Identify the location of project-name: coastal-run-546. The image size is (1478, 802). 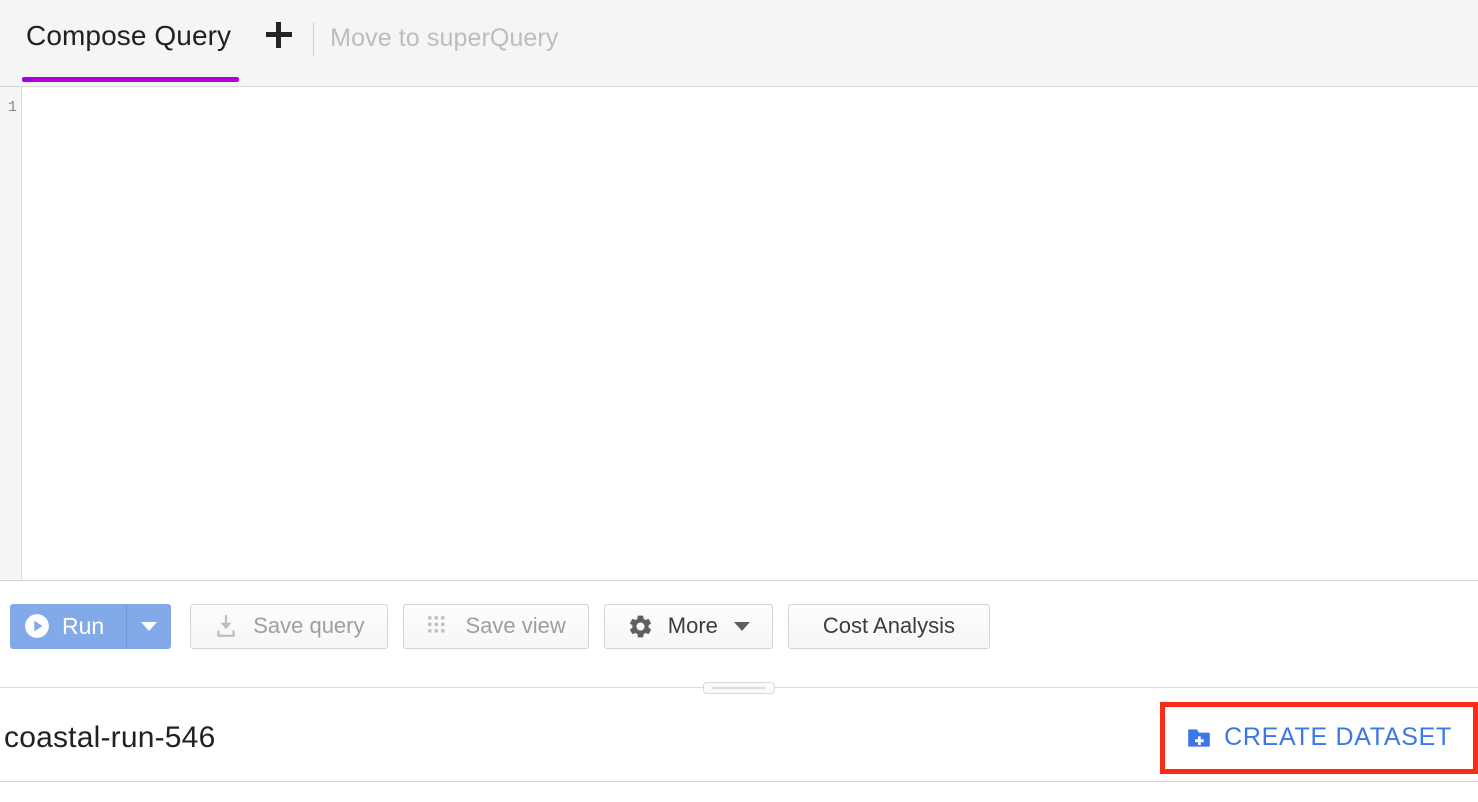
(107, 738).